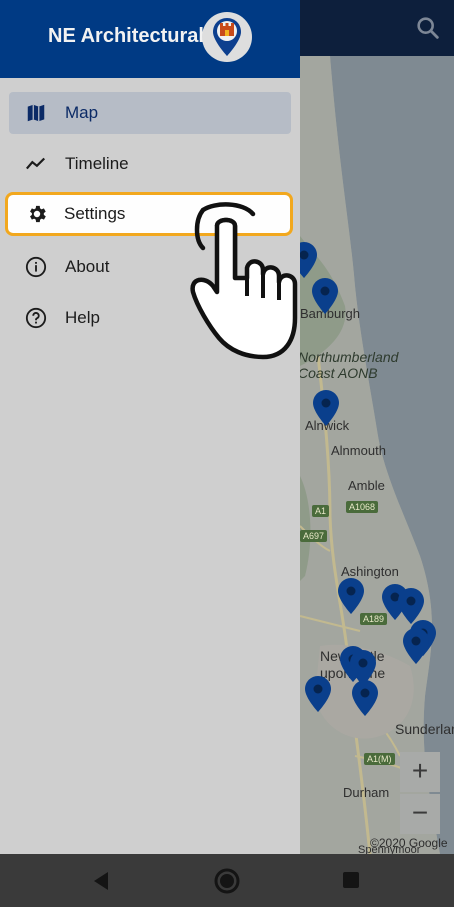  What do you see at coordinates (420, 772) in the screenshot?
I see `zoom-in-button: +` at bounding box center [420, 772].